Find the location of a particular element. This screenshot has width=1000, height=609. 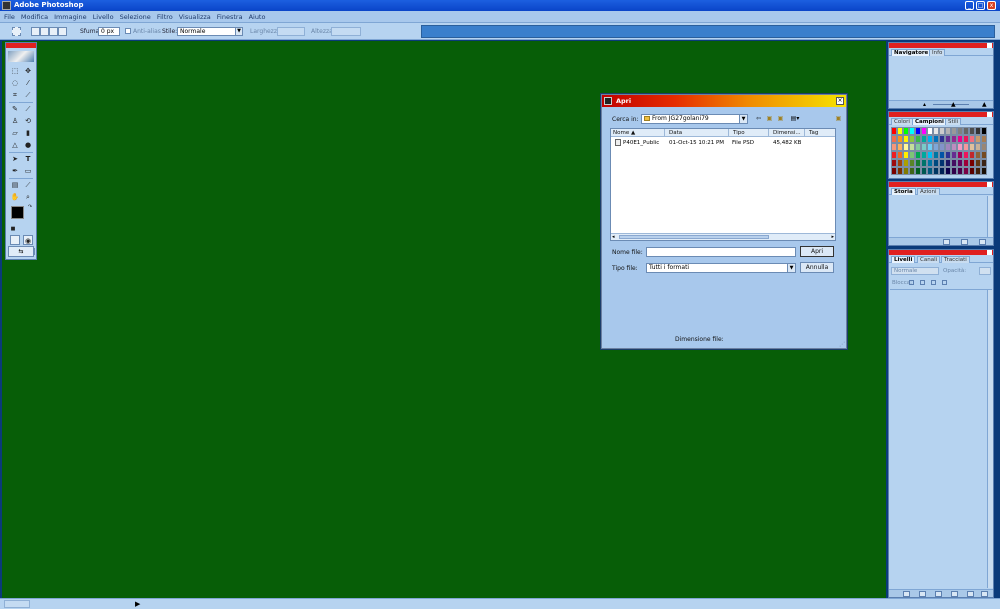

favorite-folder-icon: ▣ is located at coordinates (838, 119).